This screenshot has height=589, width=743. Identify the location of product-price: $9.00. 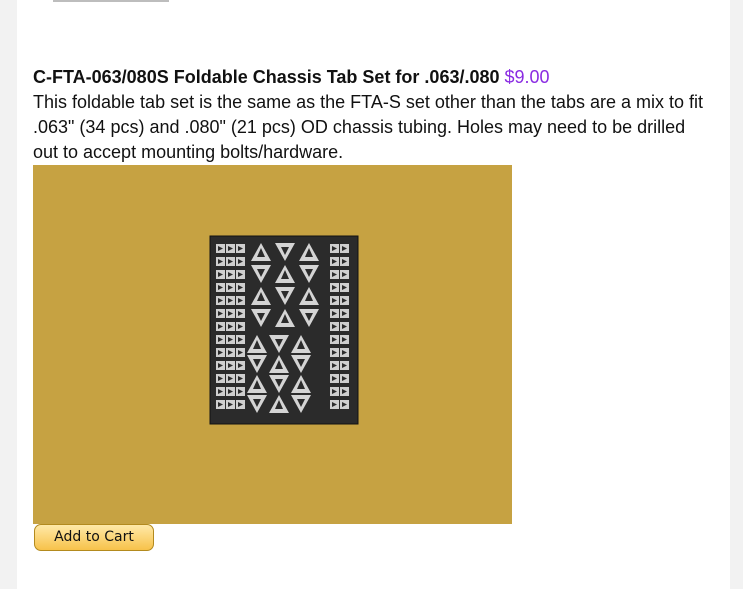
(527, 77).